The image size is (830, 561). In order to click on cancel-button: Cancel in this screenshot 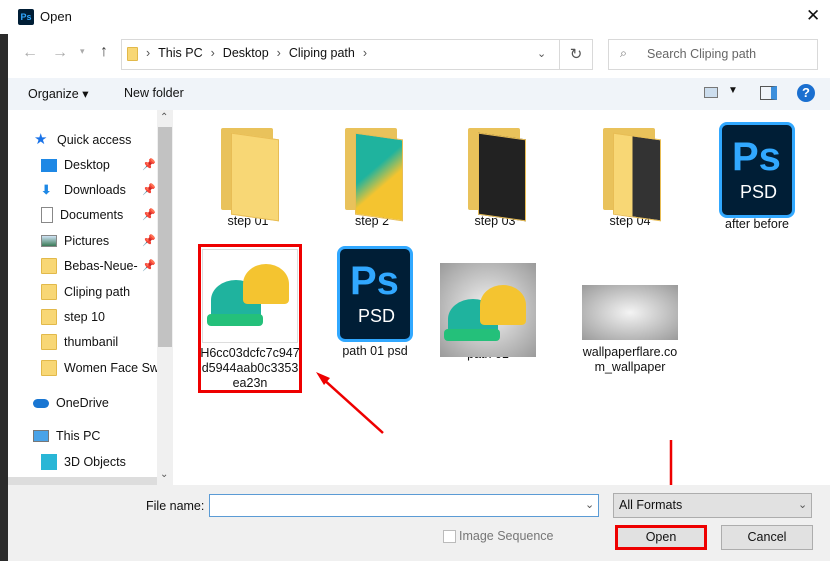, I will do `click(767, 537)`.